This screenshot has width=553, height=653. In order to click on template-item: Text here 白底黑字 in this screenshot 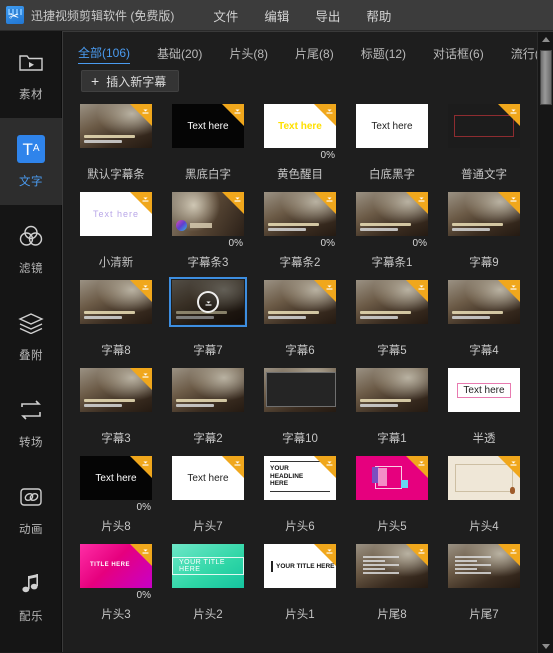, I will do `click(392, 148)`.